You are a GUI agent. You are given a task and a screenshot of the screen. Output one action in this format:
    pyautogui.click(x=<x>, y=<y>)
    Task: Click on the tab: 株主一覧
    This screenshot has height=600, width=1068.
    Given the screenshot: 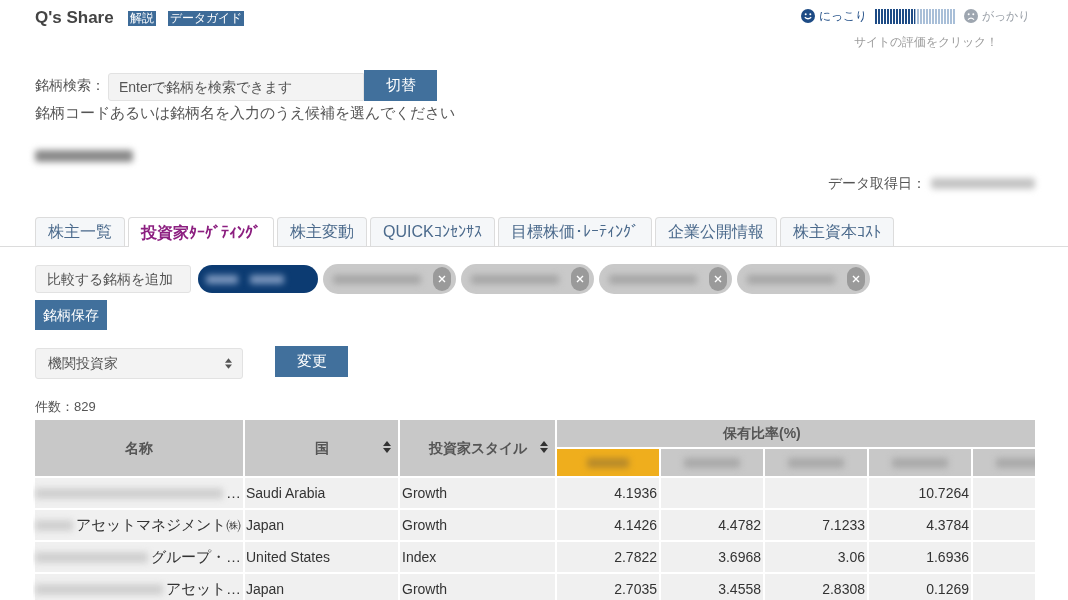 What is the action you would take?
    pyautogui.click(x=80, y=231)
    